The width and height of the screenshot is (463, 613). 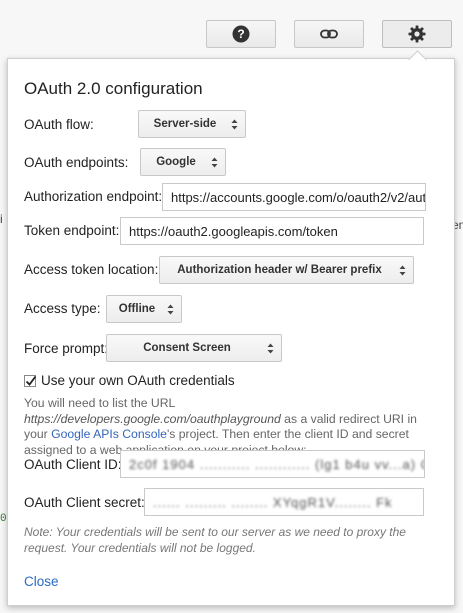 What do you see at coordinates (41, 581) in the screenshot?
I see `close-link: Close` at bounding box center [41, 581].